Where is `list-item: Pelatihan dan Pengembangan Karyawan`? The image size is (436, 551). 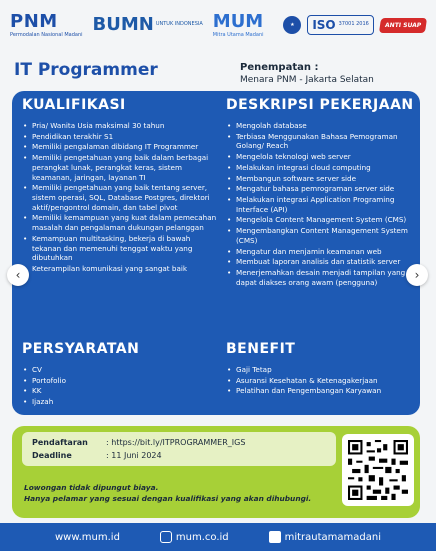 list-item: Pelatihan dan Pengembangan Karyawan is located at coordinates (321, 391).